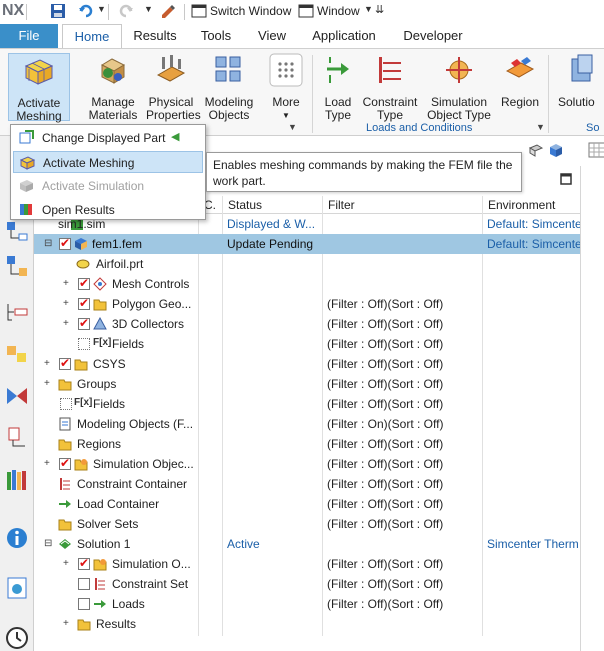 This screenshot has height=651, width=604. Describe the element at coordinates (307, 604) in the screenshot. I see `tree-row-loads: Loads (Filter : Off)(Sort : Off)` at that location.